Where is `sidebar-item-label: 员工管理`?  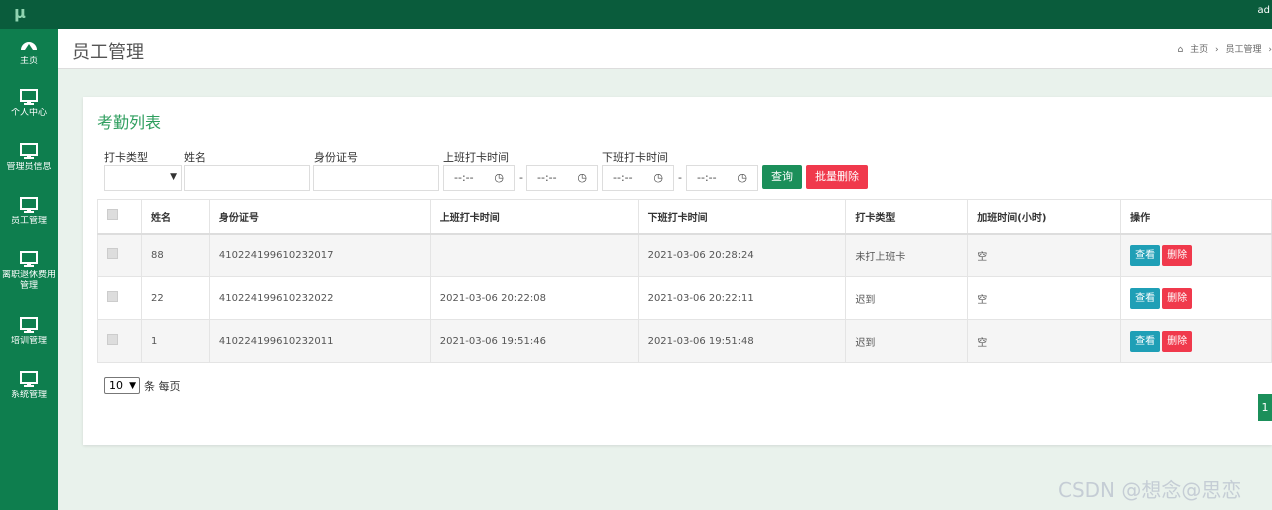 sidebar-item-label: 员工管理 is located at coordinates (28, 221).